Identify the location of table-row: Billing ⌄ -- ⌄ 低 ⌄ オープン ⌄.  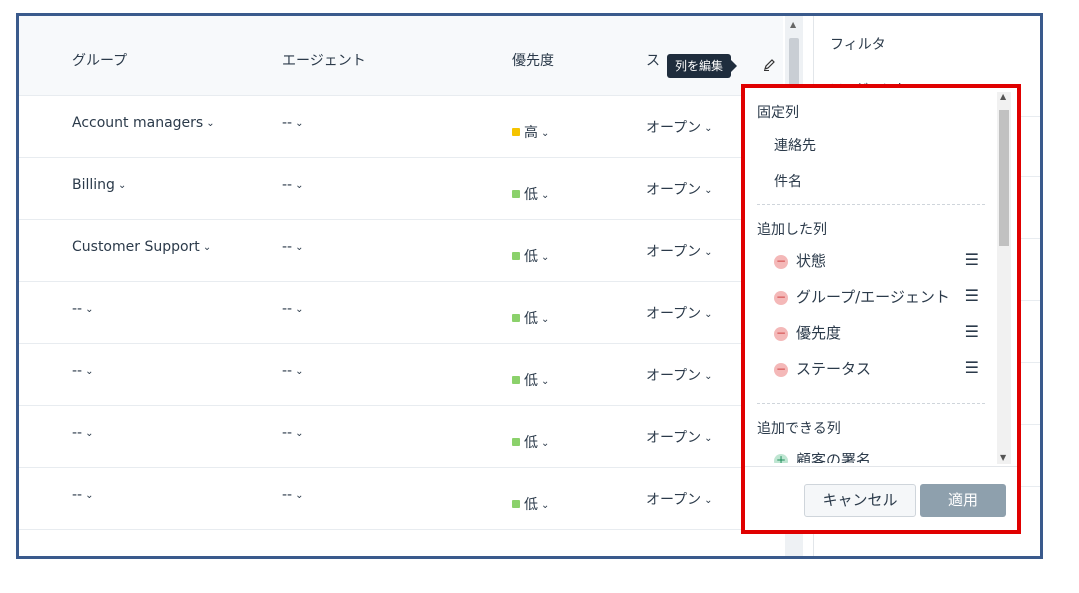
(401, 189).